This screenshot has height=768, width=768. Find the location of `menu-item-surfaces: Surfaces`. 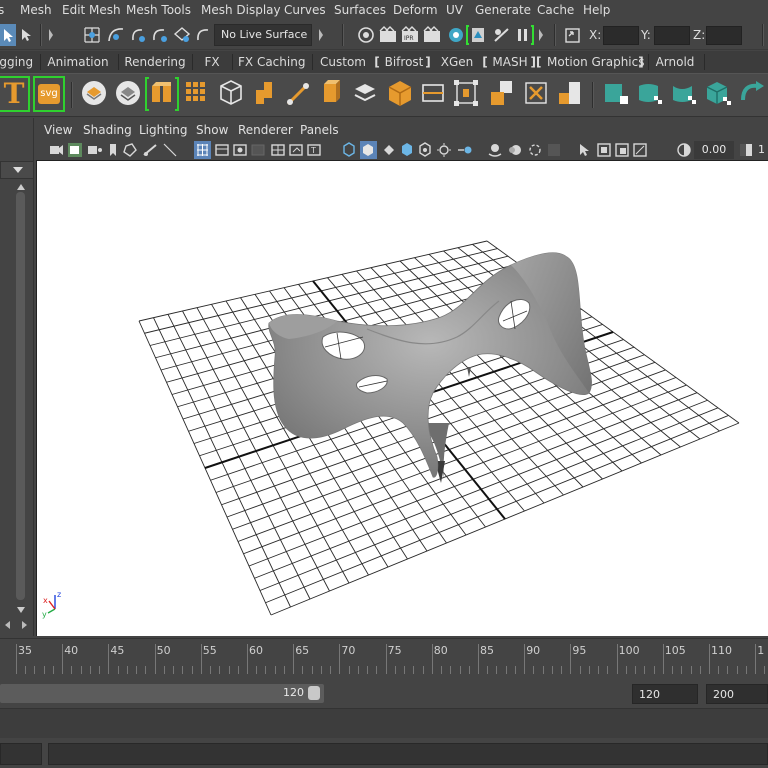

menu-item-surfaces: Surfaces is located at coordinates (360, 10).